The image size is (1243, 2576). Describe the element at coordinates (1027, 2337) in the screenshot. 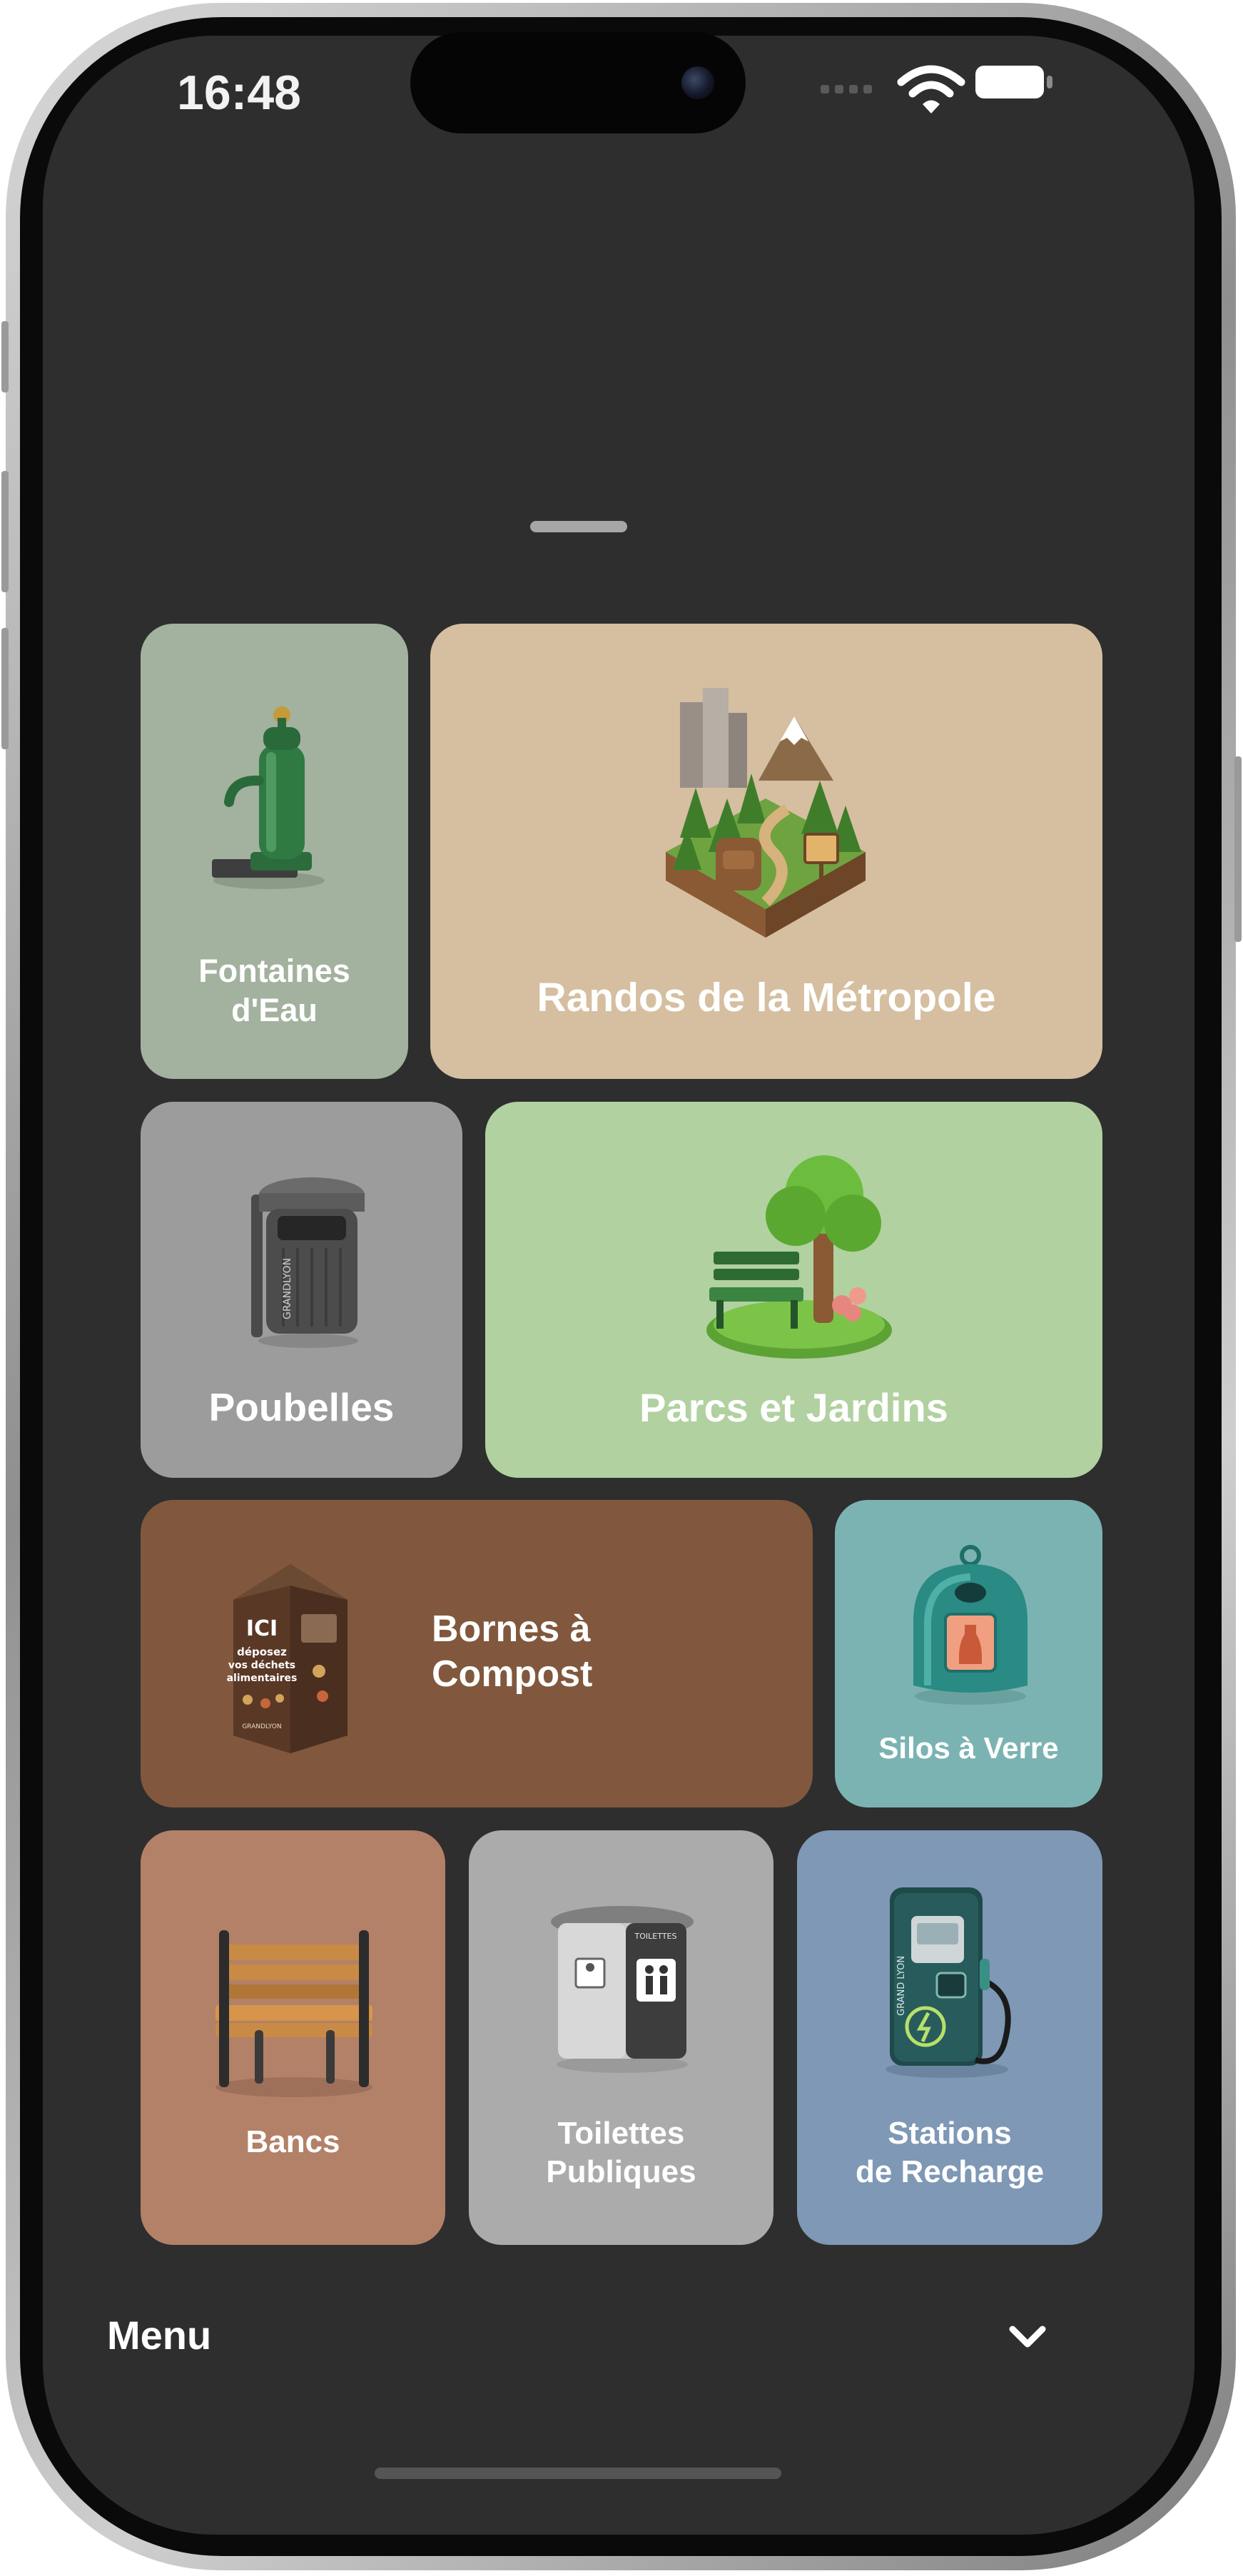

I see `chevron-down-icon` at that location.